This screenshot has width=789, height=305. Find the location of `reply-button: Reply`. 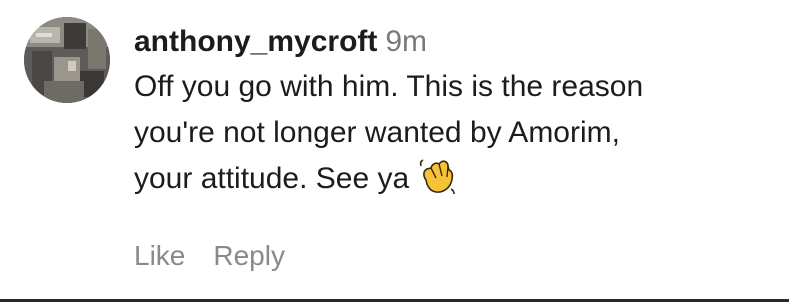

reply-button: Reply is located at coordinates (249, 256).